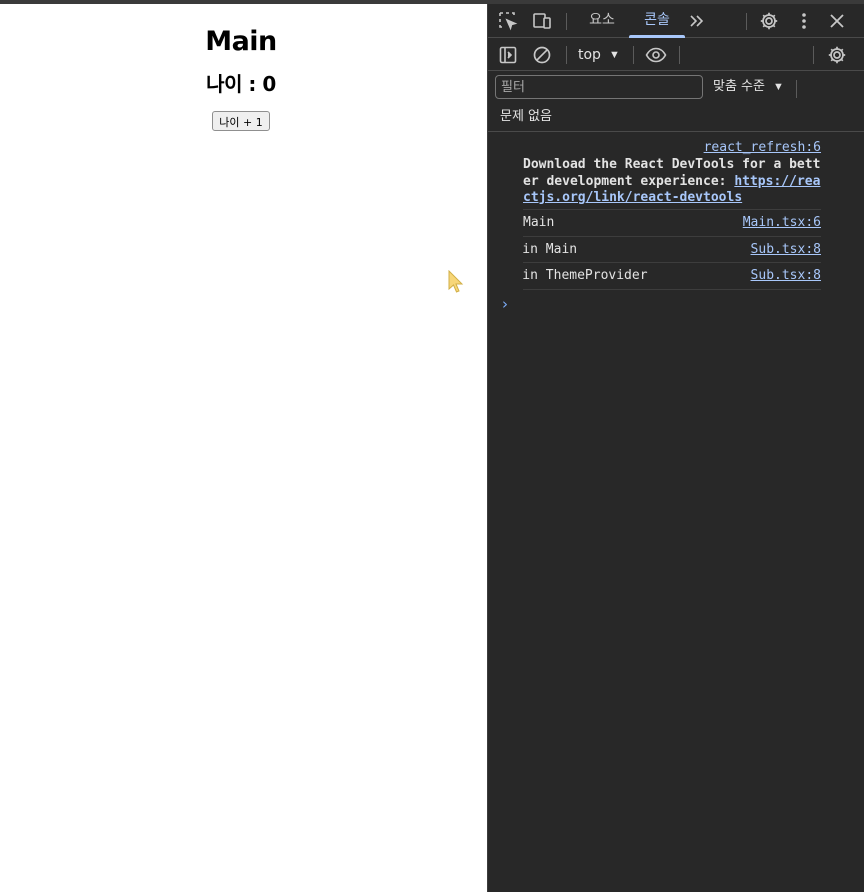 The image size is (864, 892). I want to click on tab-console: 콘솔, so click(657, 21).